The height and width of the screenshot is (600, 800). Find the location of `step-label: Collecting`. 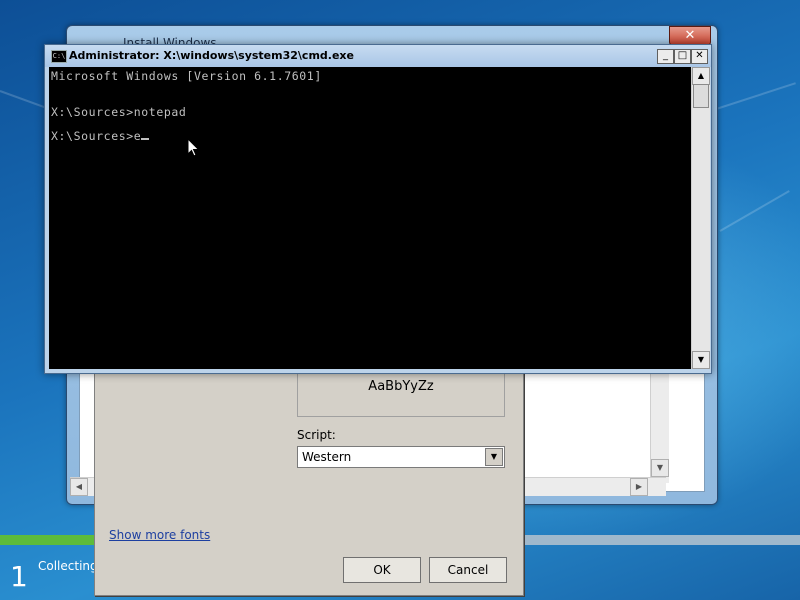

step-label: Collecting is located at coordinates (68, 566).